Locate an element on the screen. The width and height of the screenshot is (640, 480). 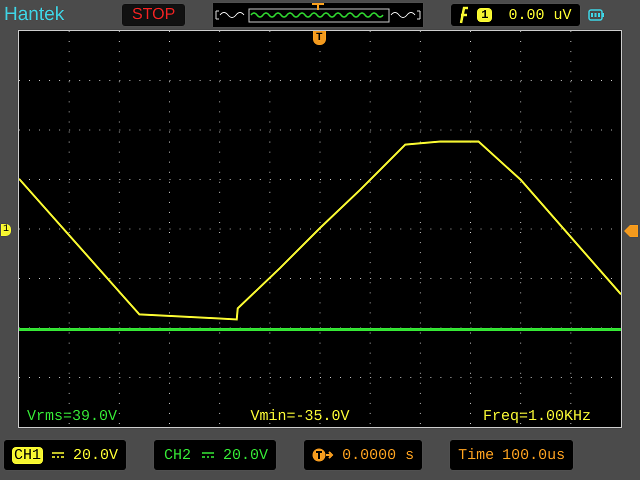
trigger-position: 0.0000 s is located at coordinates (378, 455).